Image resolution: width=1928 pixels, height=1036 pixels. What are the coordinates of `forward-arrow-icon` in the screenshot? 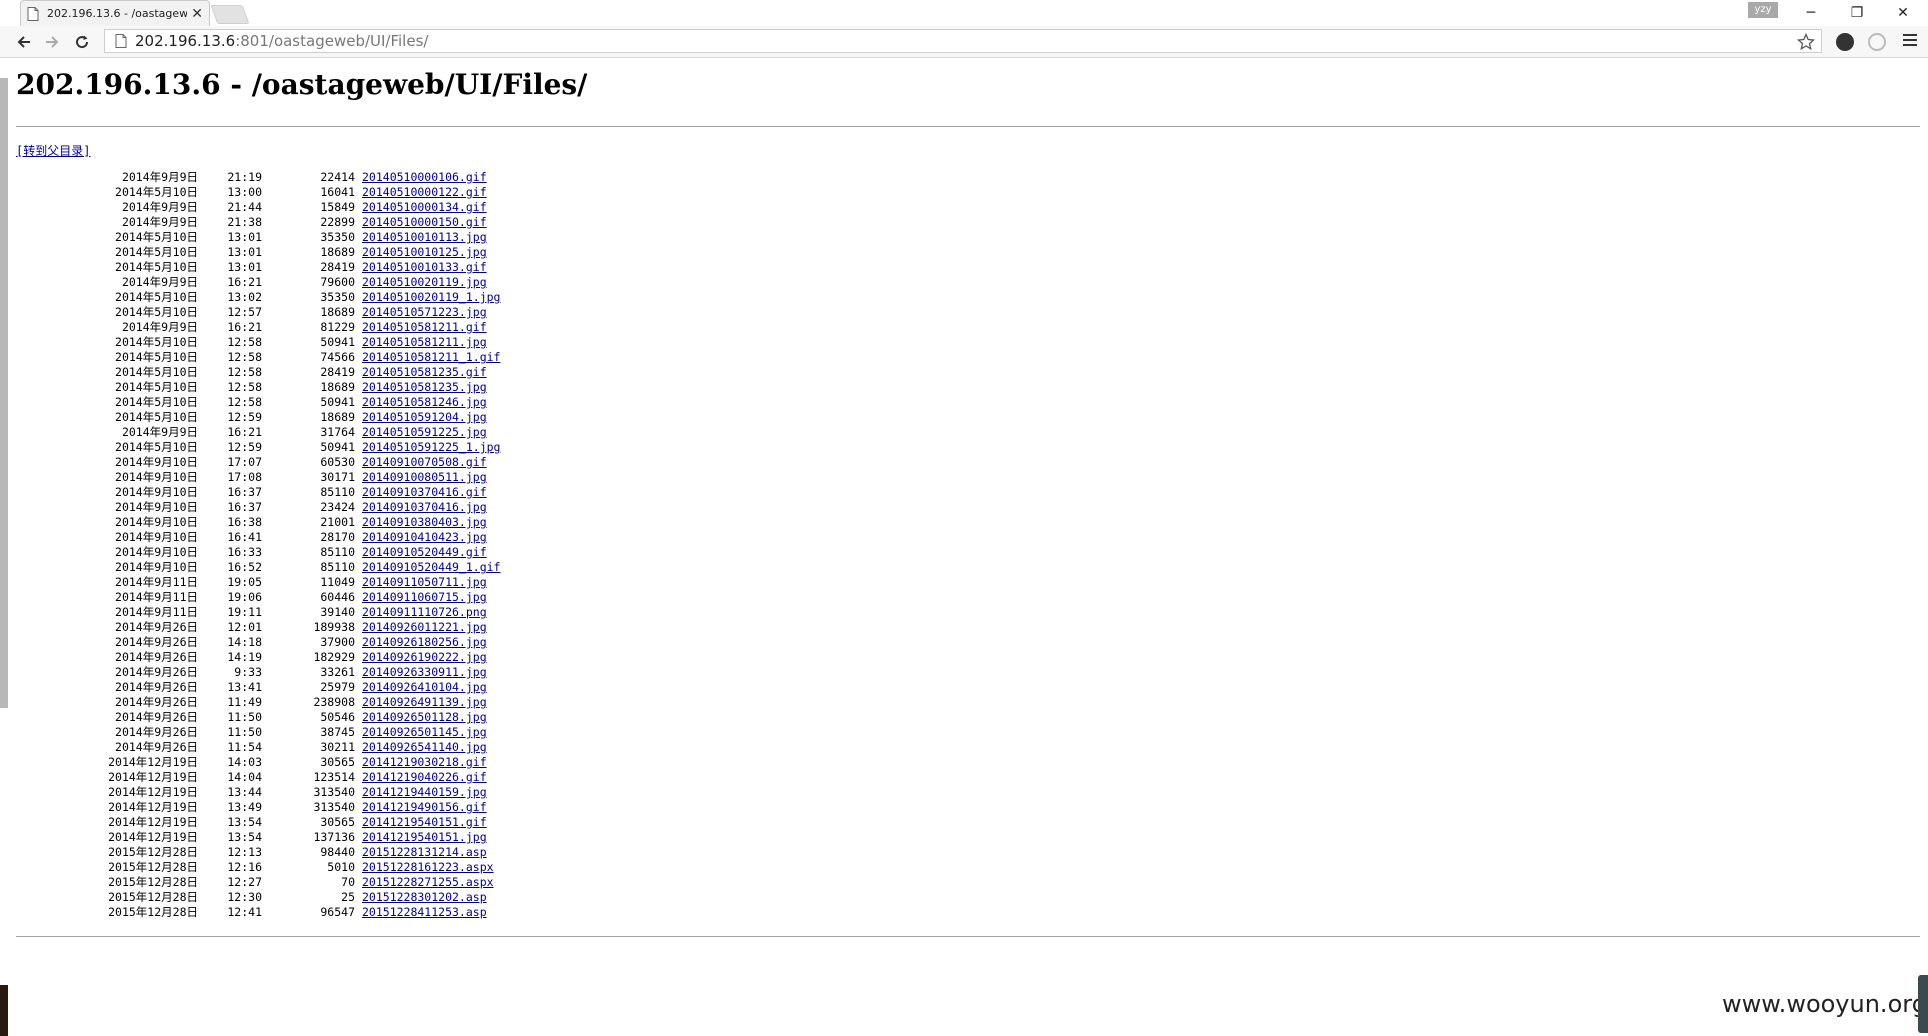 It's located at (52, 42).